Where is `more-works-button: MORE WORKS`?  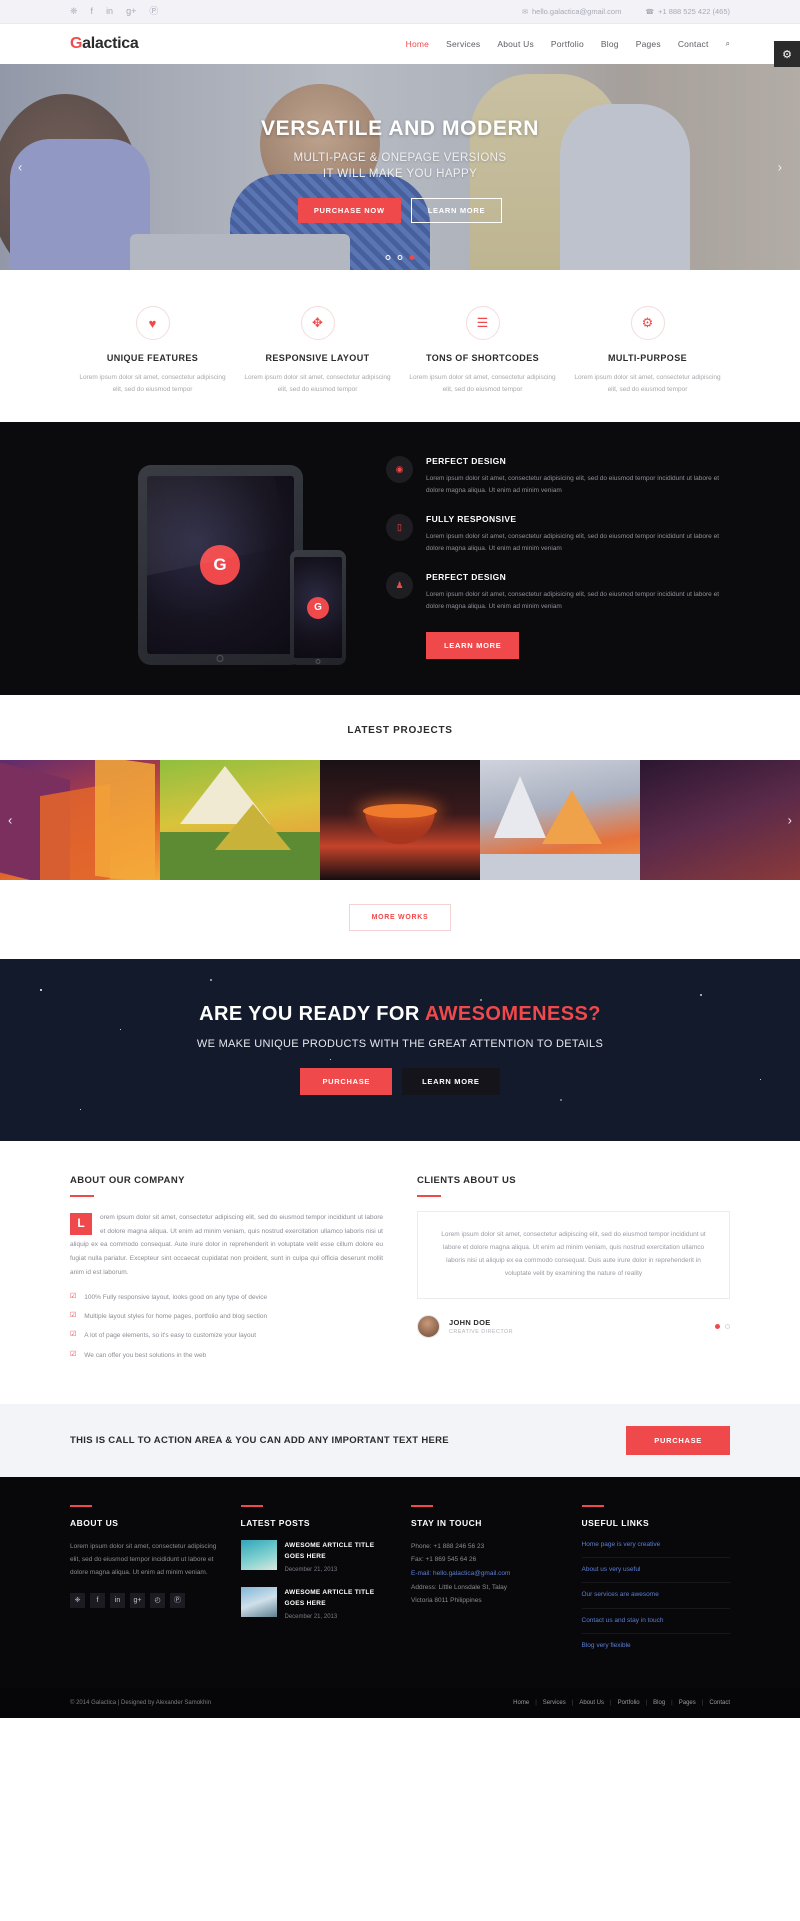 more-works-button: MORE WORKS is located at coordinates (400, 918).